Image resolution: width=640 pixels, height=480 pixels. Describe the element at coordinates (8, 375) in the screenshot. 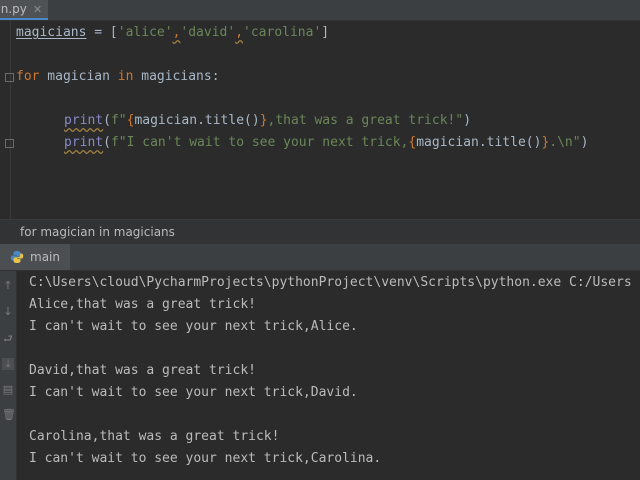

I see `run-toolbar: ↑ ↓ ⮐ ⤓ ▤ 🗑` at that location.